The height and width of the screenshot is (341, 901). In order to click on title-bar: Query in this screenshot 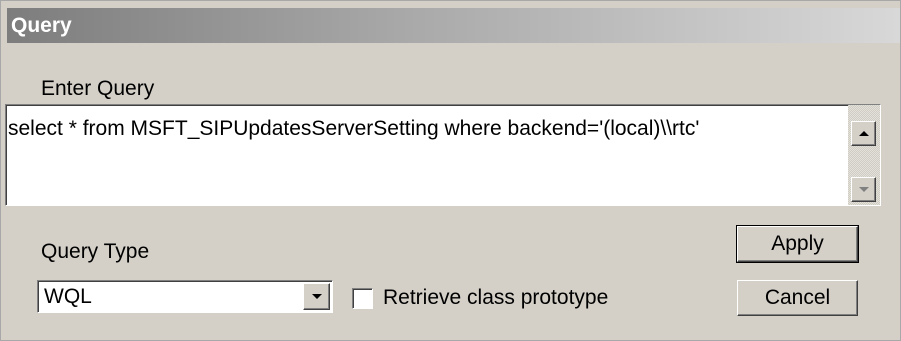, I will do `click(453, 25)`.